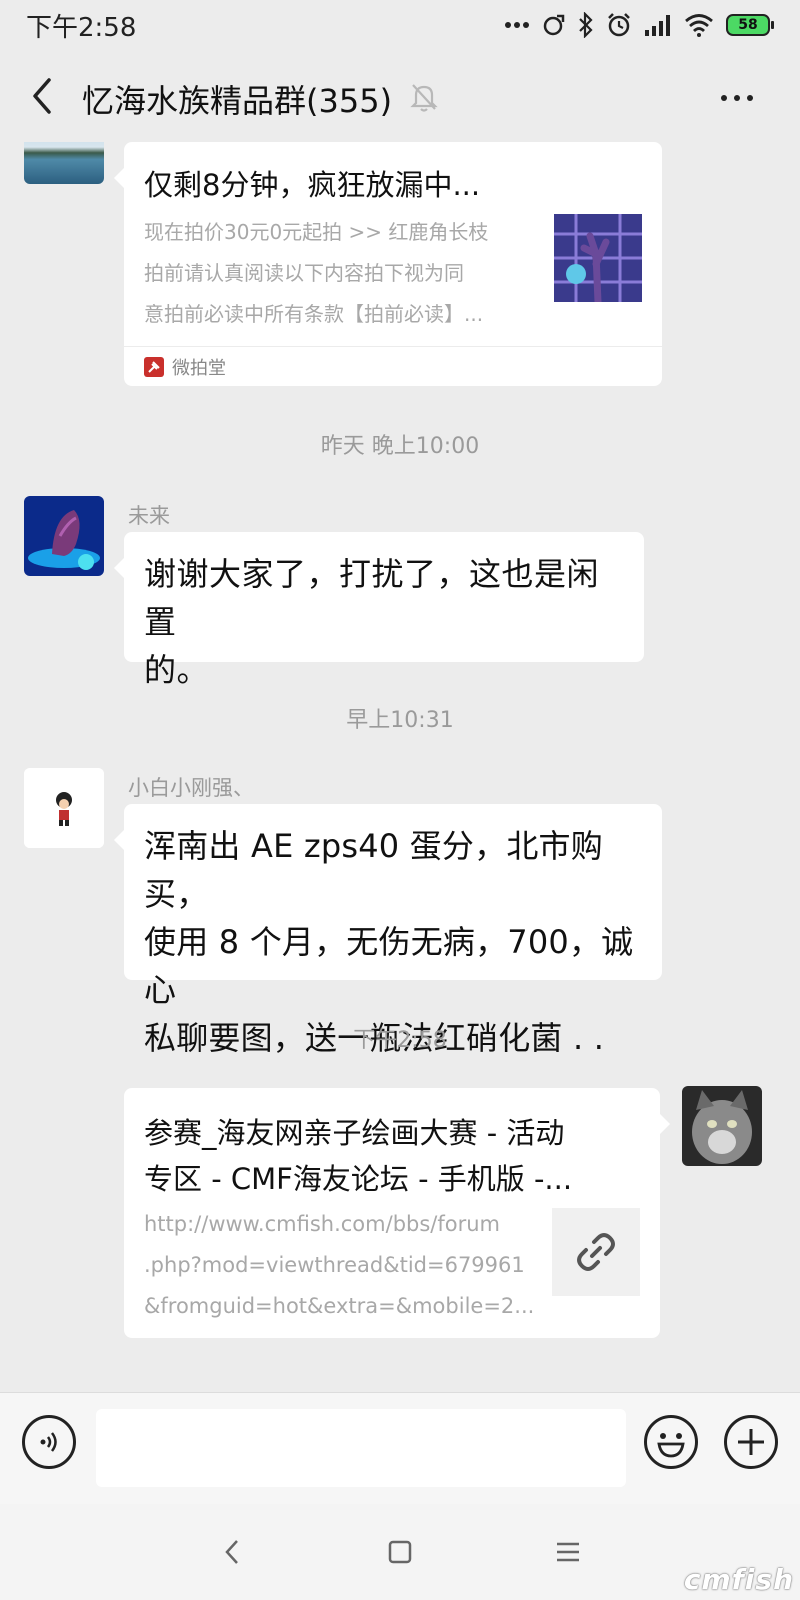  I want to click on system-nav-bar: cmfish, so click(400, 1552).